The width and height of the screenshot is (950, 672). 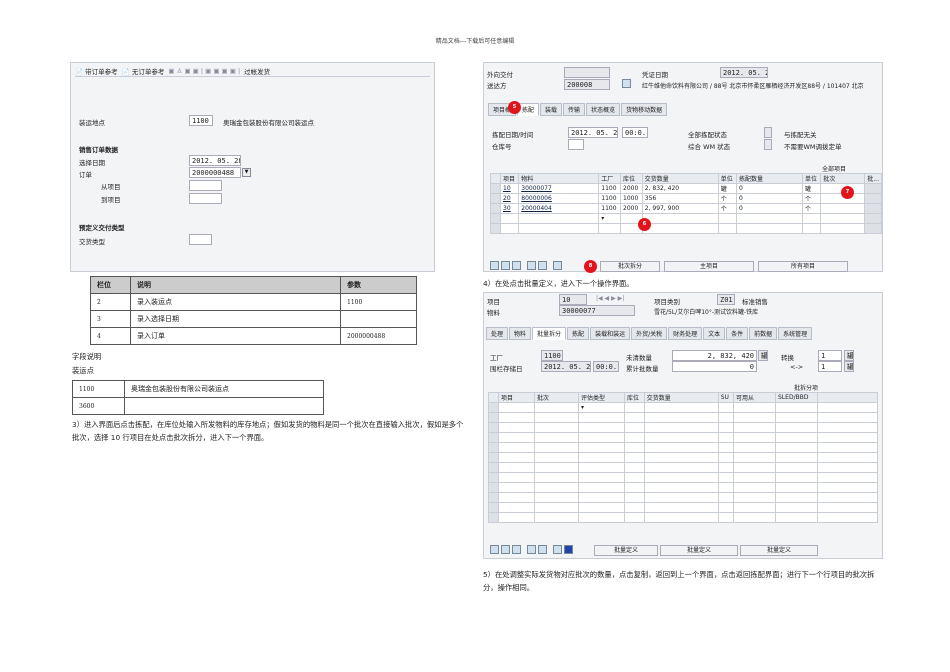 I want to click on tab-batch-split: 批量拆分, so click(x=549, y=333).